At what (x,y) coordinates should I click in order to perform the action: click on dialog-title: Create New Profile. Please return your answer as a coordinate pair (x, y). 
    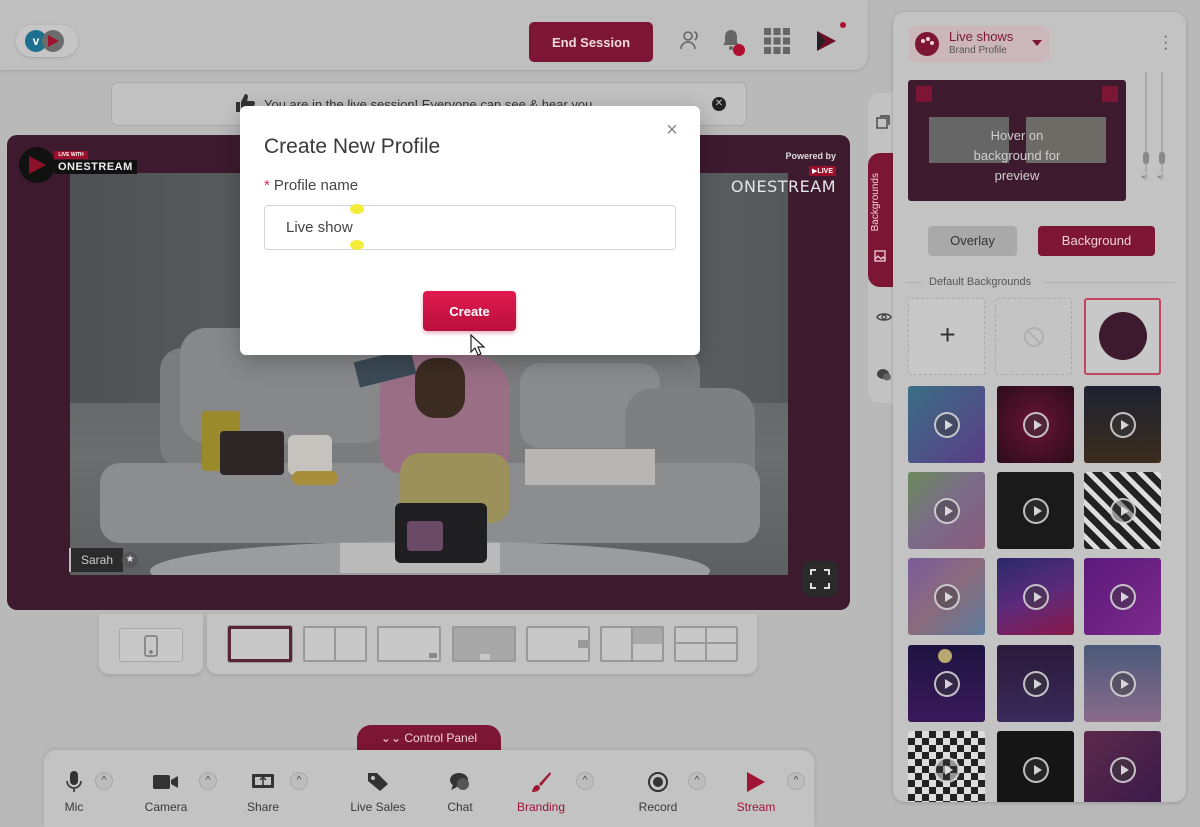
    Looking at the image, I should click on (352, 146).